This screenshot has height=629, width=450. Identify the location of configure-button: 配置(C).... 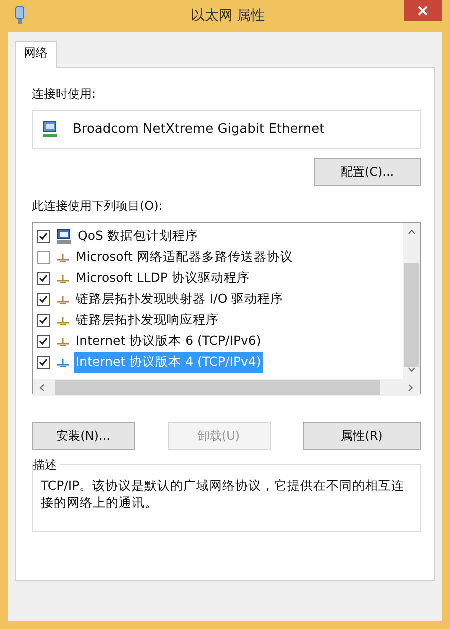
(367, 172).